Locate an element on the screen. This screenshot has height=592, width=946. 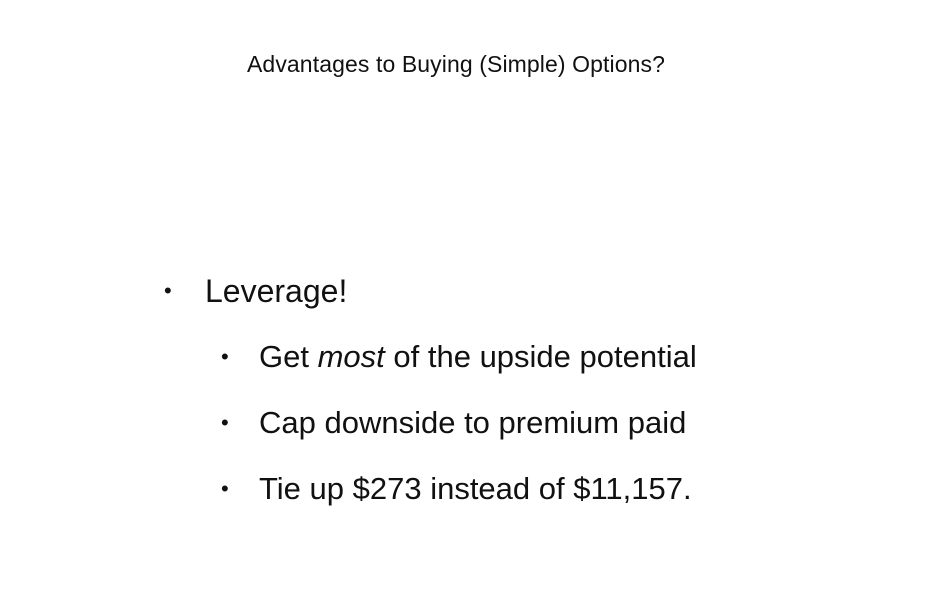
sub-bullet-emphasis: most is located at coordinates (351, 356).